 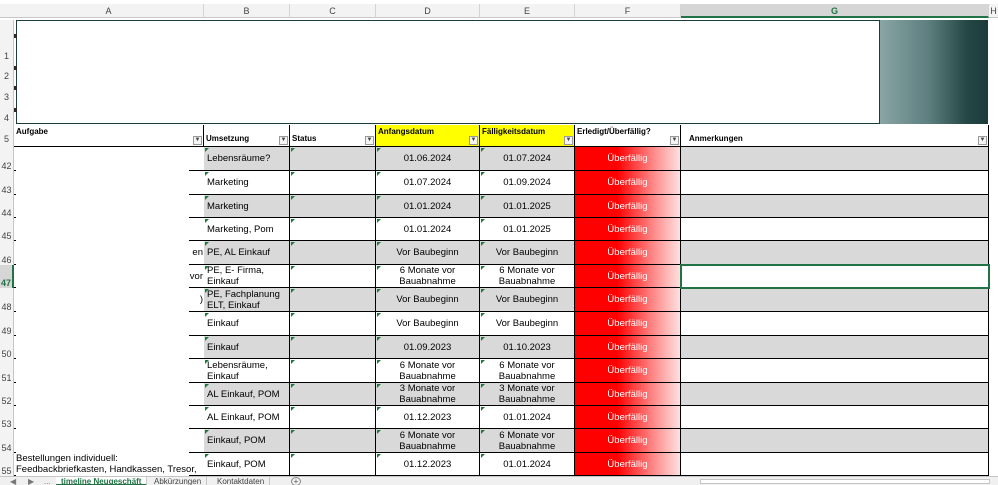 I want to click on row-header-3: 3, so click(x=7, y=97).